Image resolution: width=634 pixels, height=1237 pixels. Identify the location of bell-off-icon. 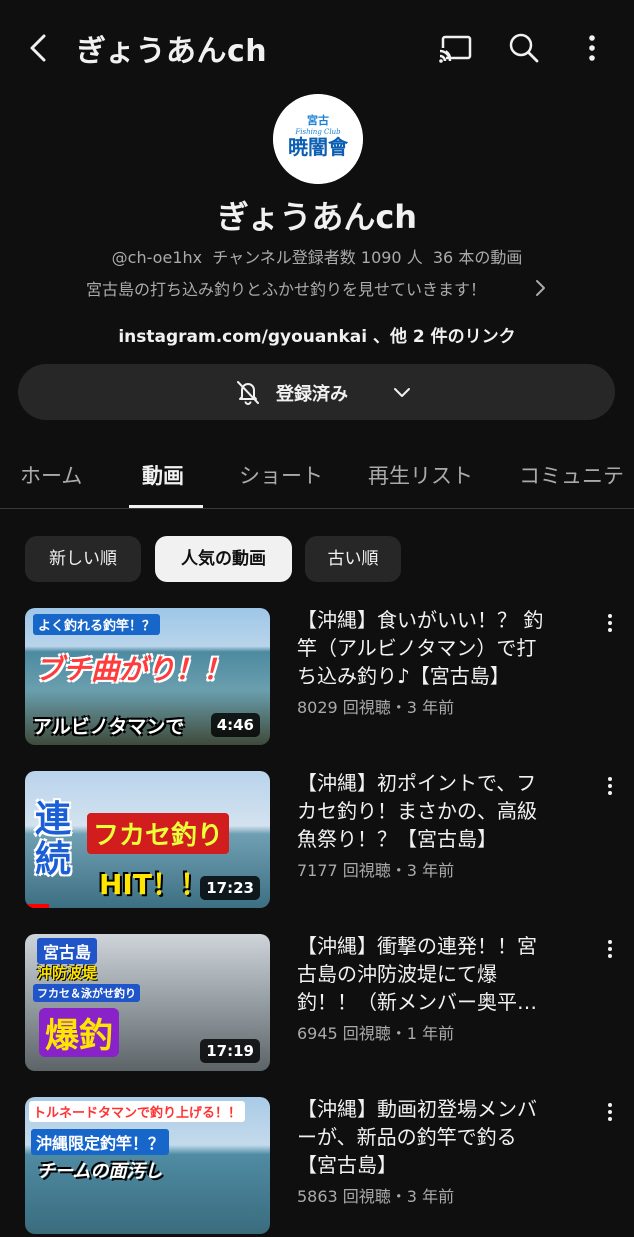
(248, 393).